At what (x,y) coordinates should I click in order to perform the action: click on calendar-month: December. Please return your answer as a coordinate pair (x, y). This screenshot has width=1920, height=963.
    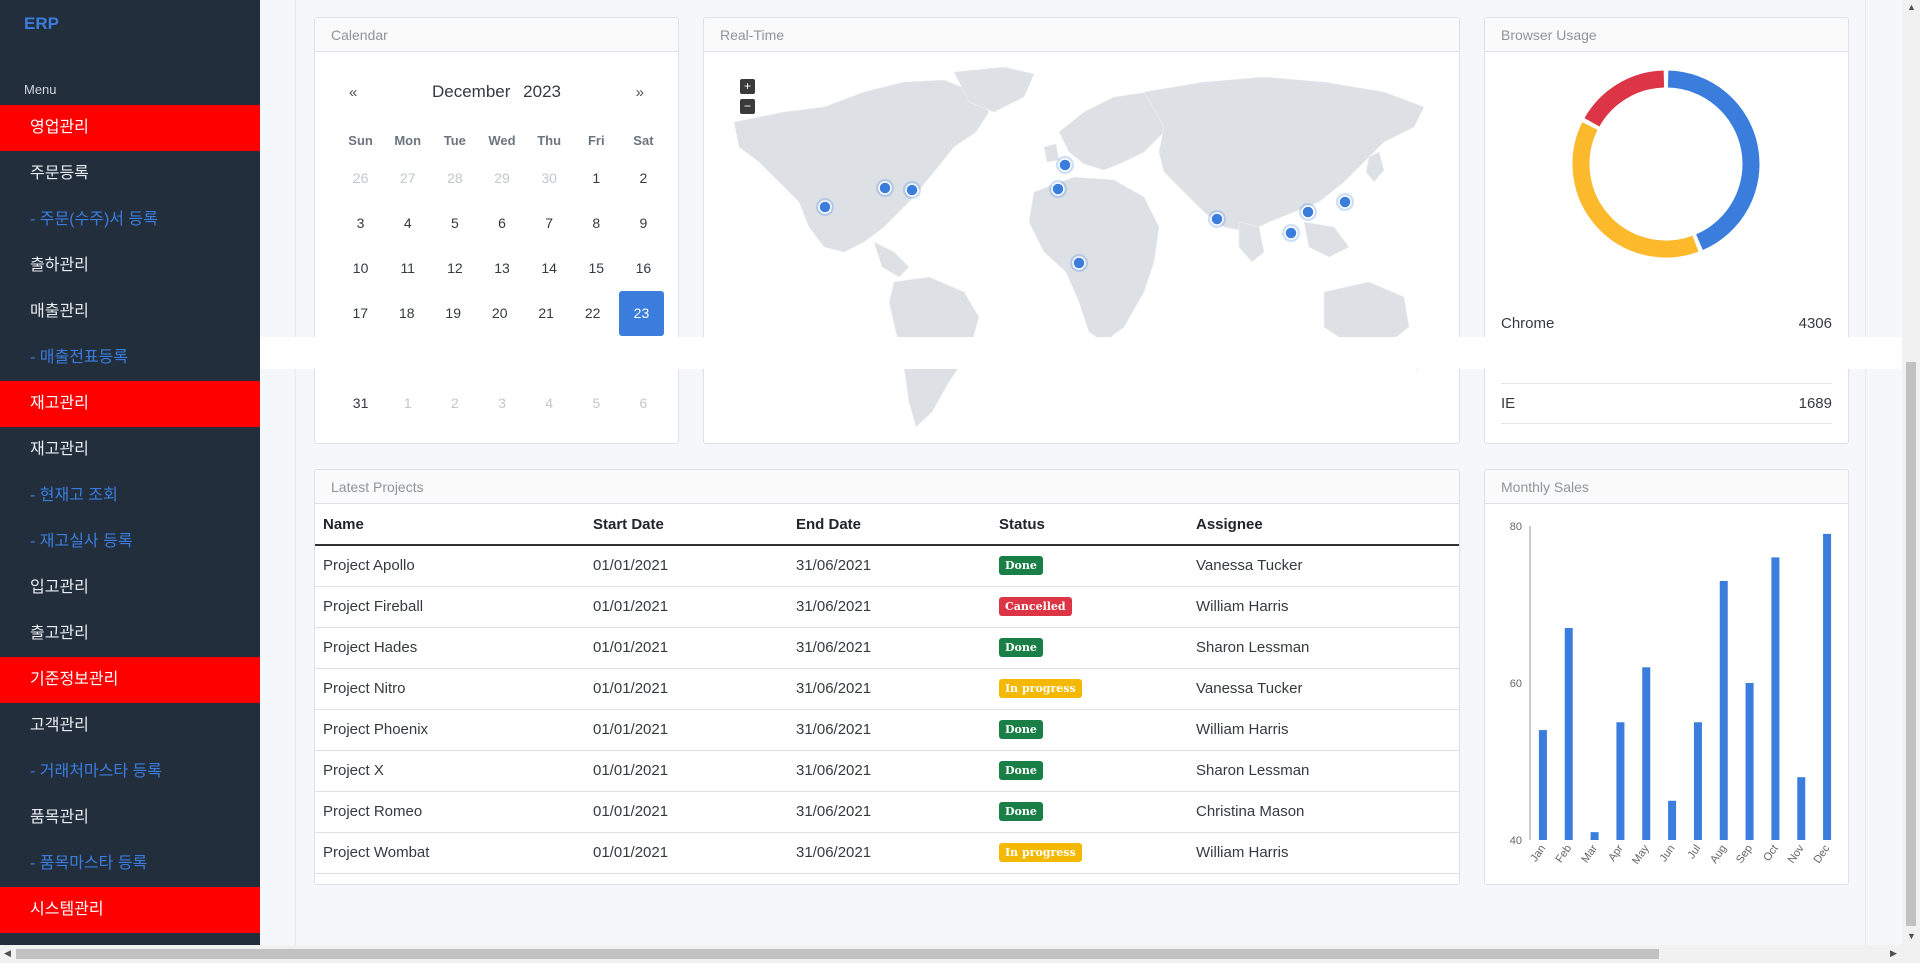
    Looking at the image, I should click on (471, 91).